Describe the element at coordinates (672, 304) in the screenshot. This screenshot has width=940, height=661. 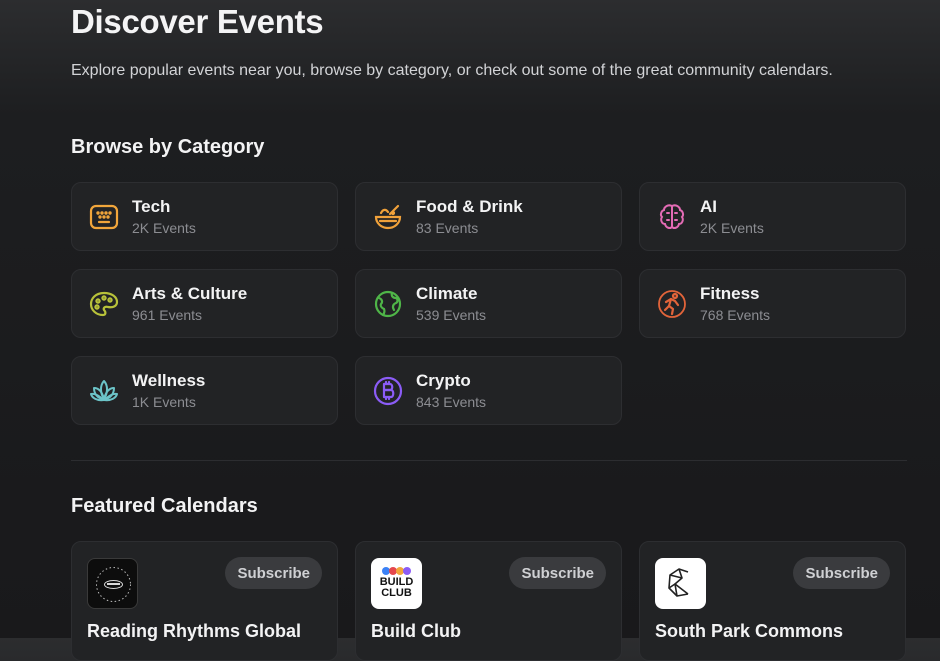
I see `running-person-icon` at that location.